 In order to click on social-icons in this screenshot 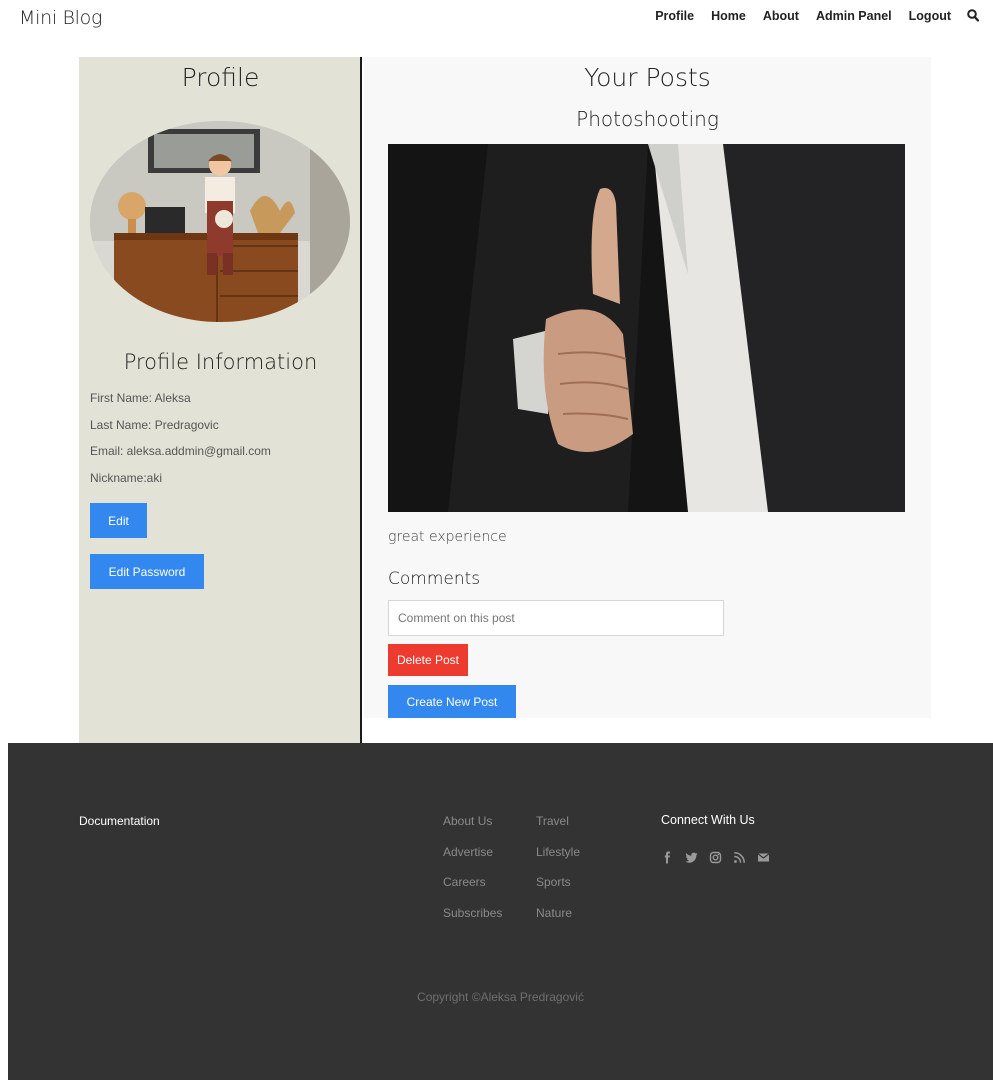, I will do `click(721, 857)`.